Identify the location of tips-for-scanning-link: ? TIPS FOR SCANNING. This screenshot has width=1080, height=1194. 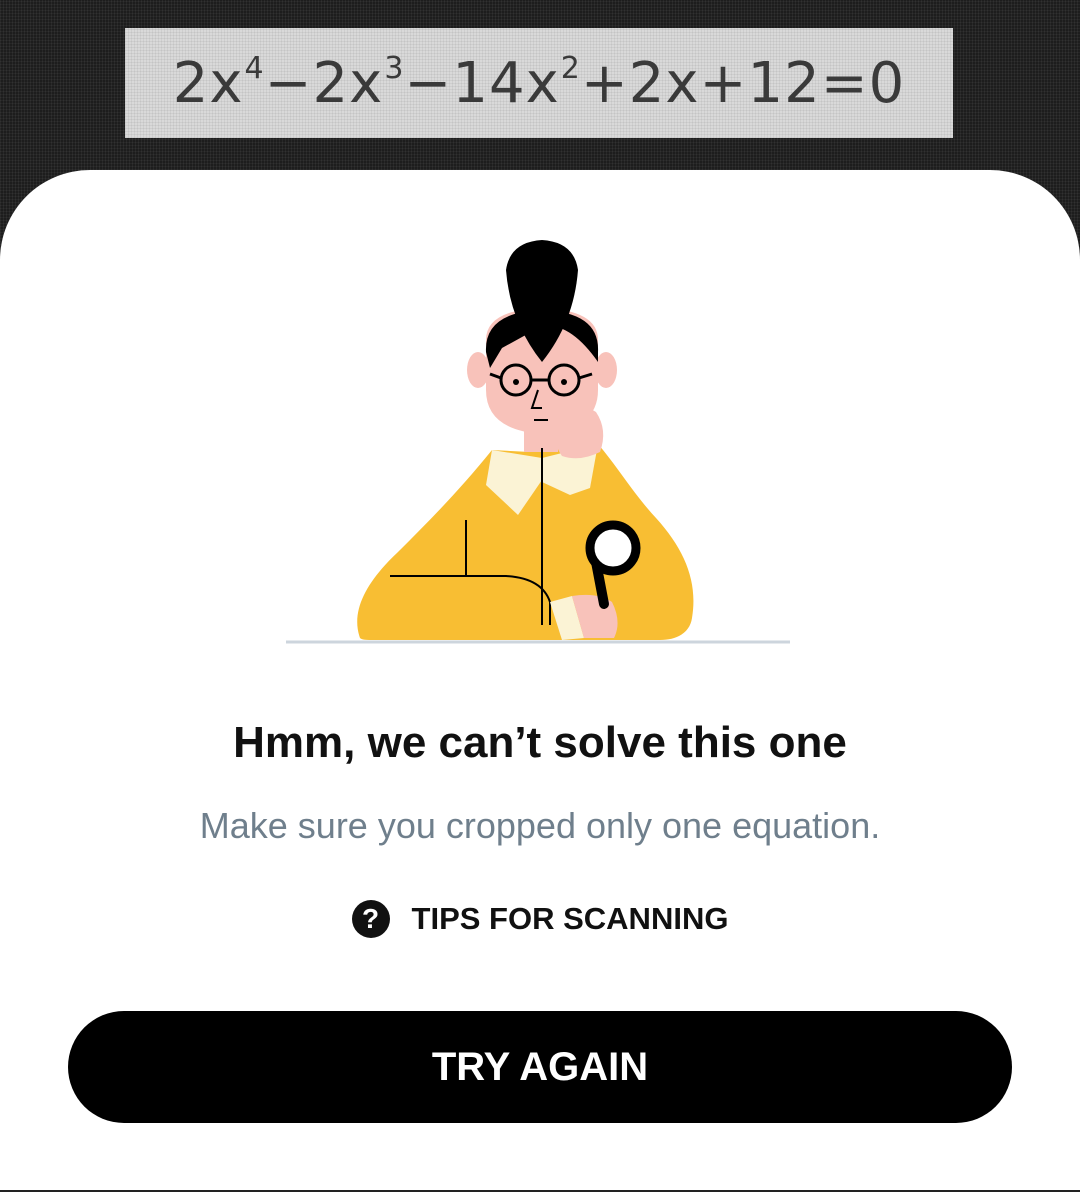
(540, 919).